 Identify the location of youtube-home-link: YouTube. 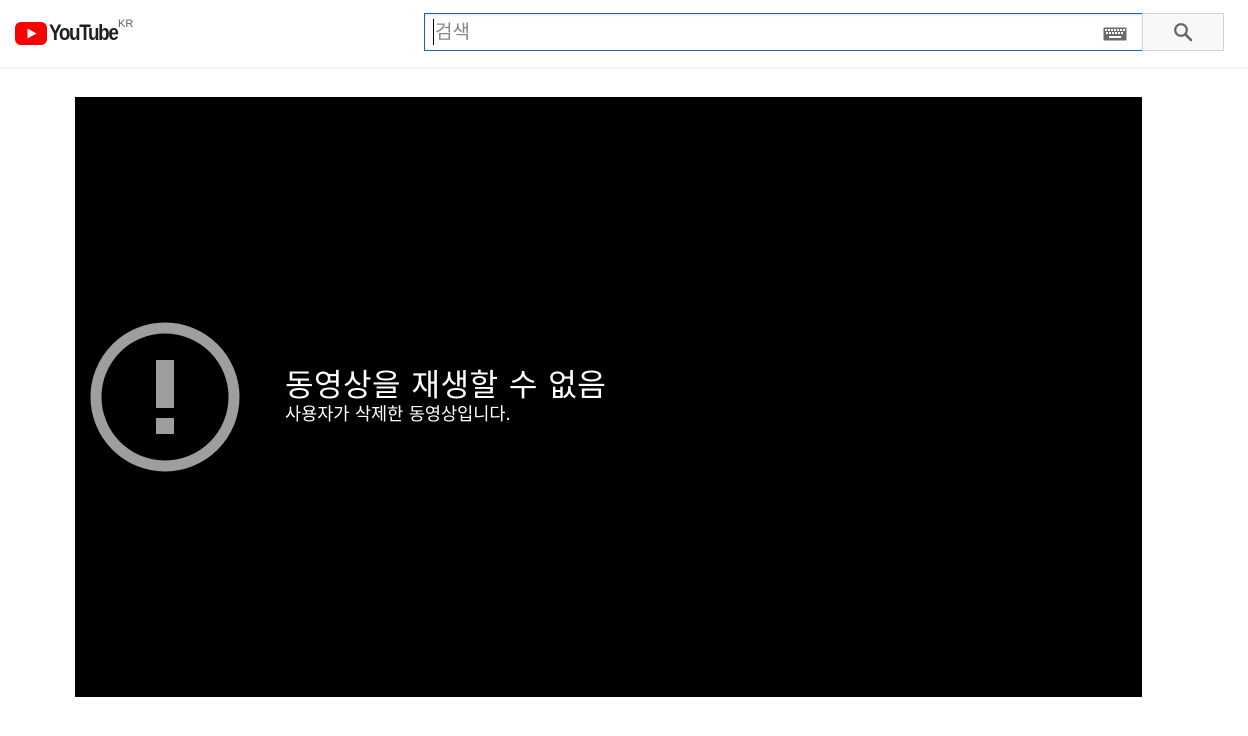
(72, 33).